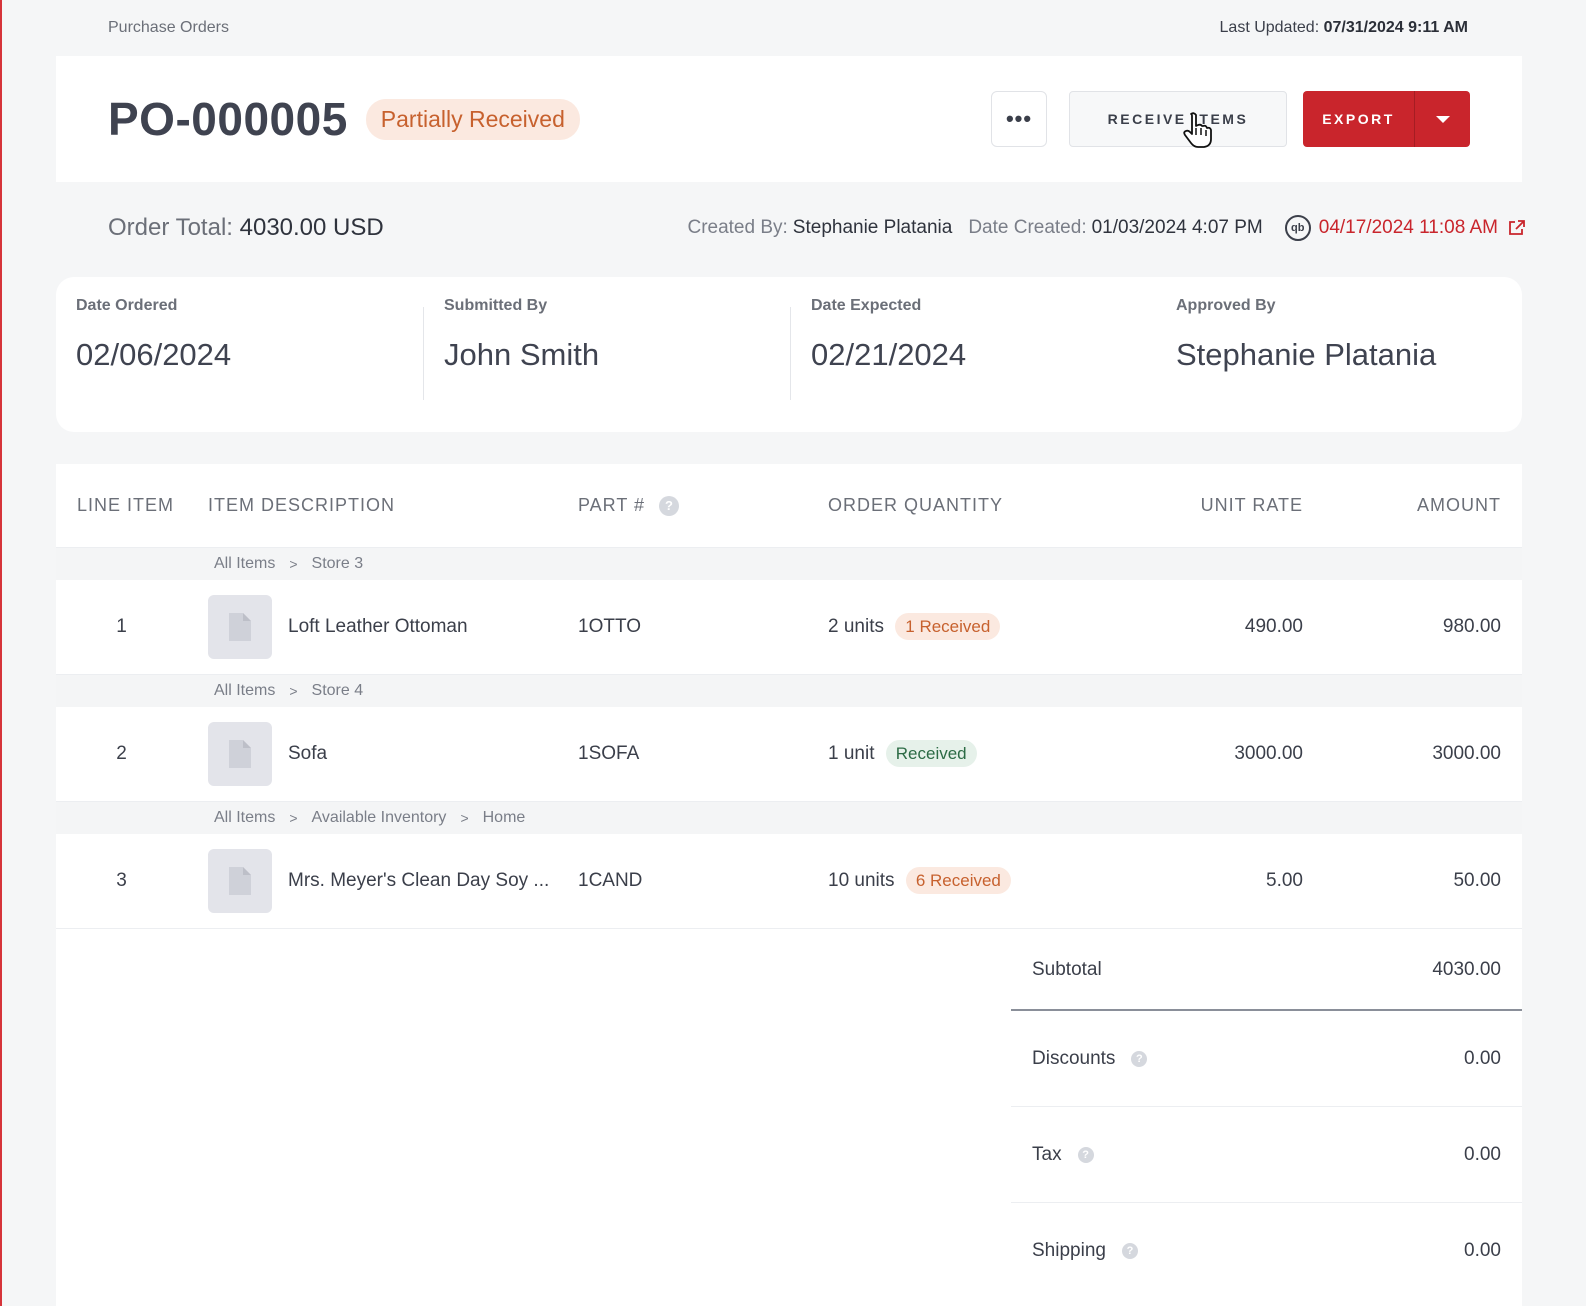  I want to click on submitted-by-value: John Smith, so click(522, 354).